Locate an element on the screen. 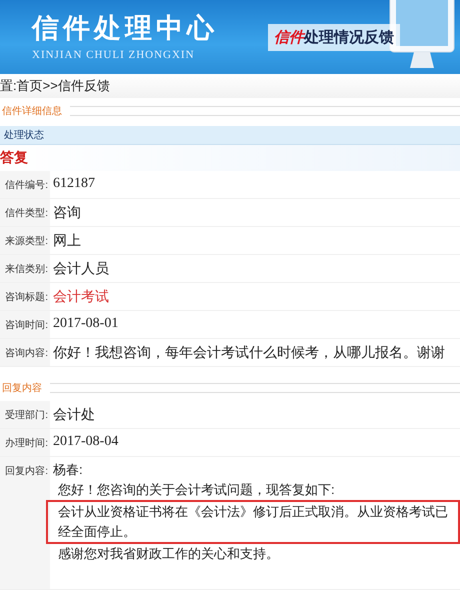 The height and width of the screenshot is (590, 460). field-label: 咨询内容: is located at coordinates (25, 352).